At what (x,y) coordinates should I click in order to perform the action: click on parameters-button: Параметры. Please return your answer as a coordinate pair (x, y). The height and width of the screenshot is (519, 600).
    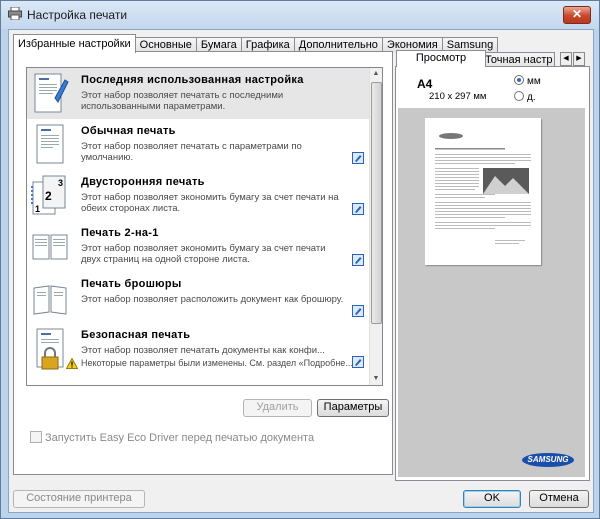
    Looking at the image, I should click on (353, 408).